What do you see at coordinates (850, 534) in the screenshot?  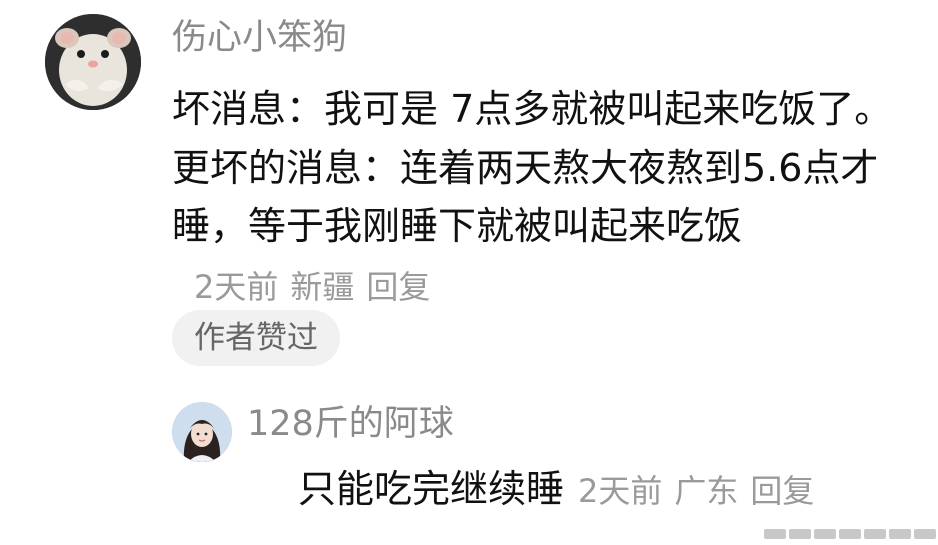 I see `watermark-icon` at bounding box center [850, 534].